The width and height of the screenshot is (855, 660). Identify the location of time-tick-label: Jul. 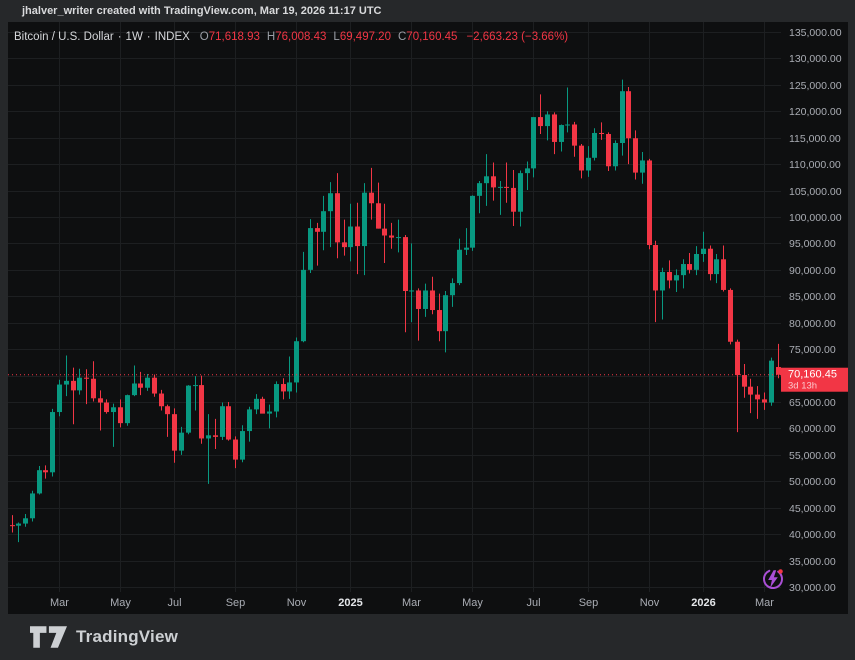
(174, 603).